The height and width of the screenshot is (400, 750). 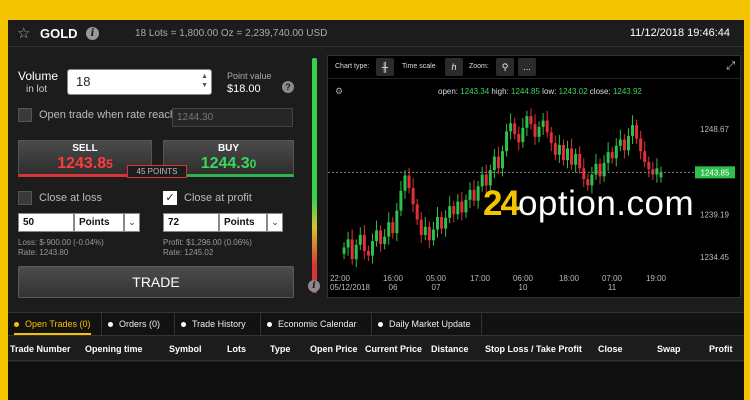 I want to click on point-value-label: Point value, so click(x=249, y=76).